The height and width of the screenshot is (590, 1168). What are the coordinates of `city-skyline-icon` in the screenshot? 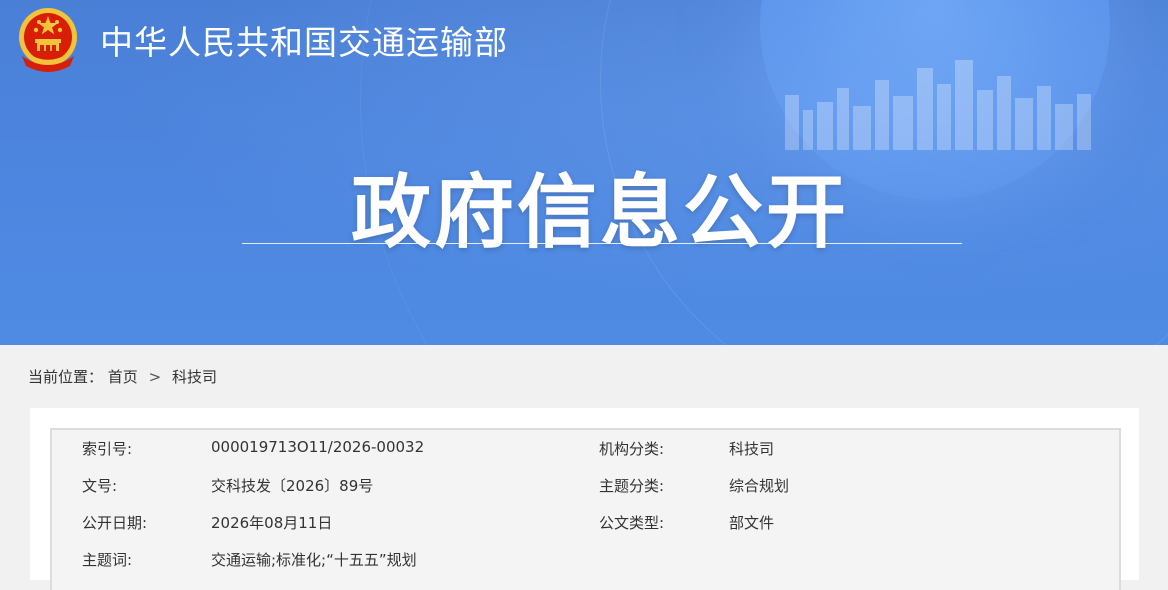 It's located at (938, 105).